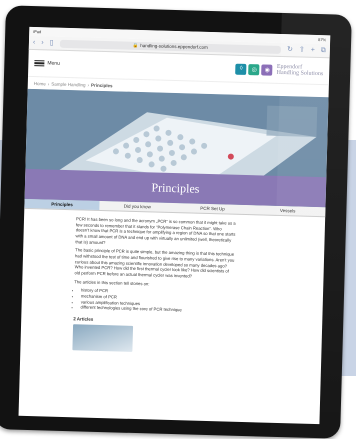 The width and height of the screenshot is (356, 439). I want to click on reload-icon: ↻, so click(290, 49).